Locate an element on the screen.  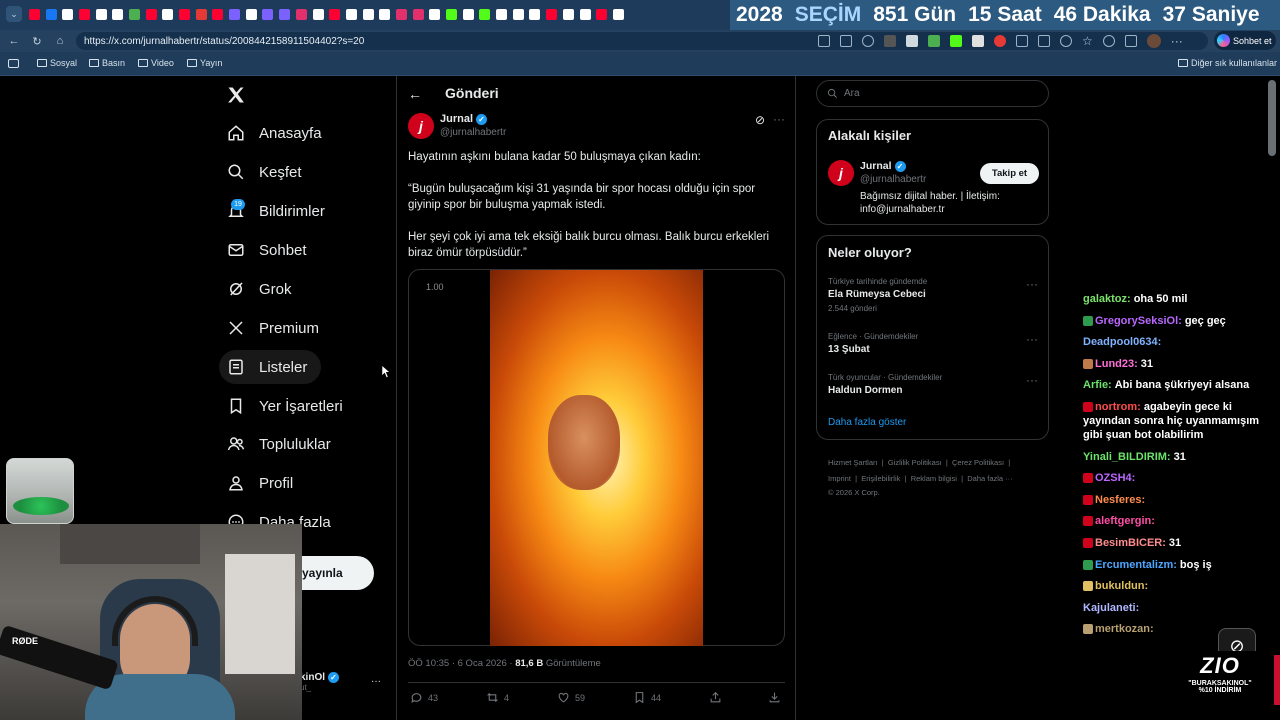
search-input: Ara is located at coordinates (932, 93).